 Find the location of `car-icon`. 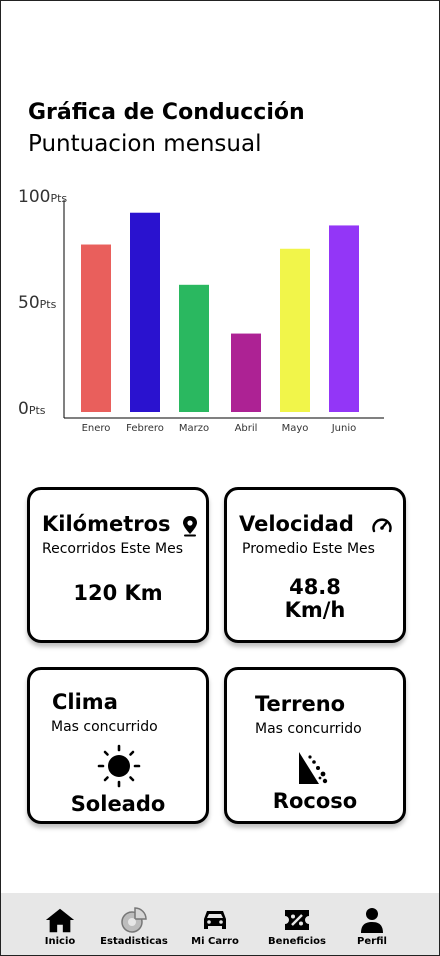

car-icon is located at coordinates (215, 920).